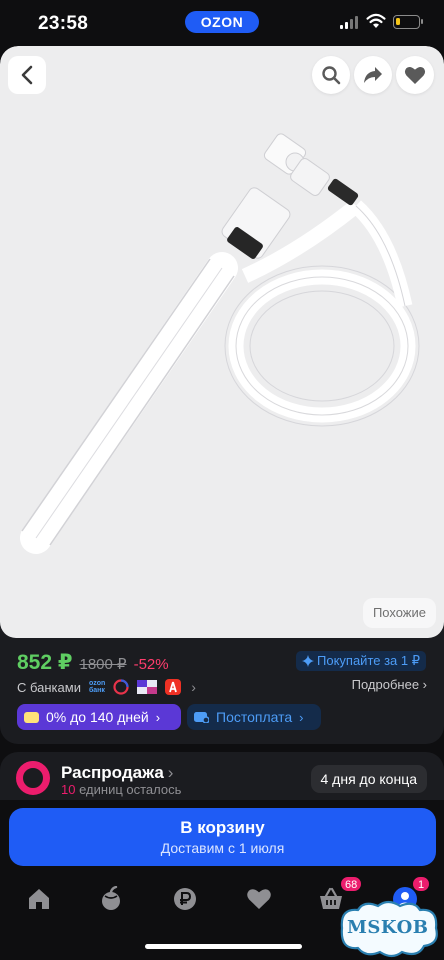 Image resolution: width=444 pixels, height=960 pixels. Describe the element at coordinates (389, 684) in the screenshot. I see `more-details-link: Подробнее ›` at that location.